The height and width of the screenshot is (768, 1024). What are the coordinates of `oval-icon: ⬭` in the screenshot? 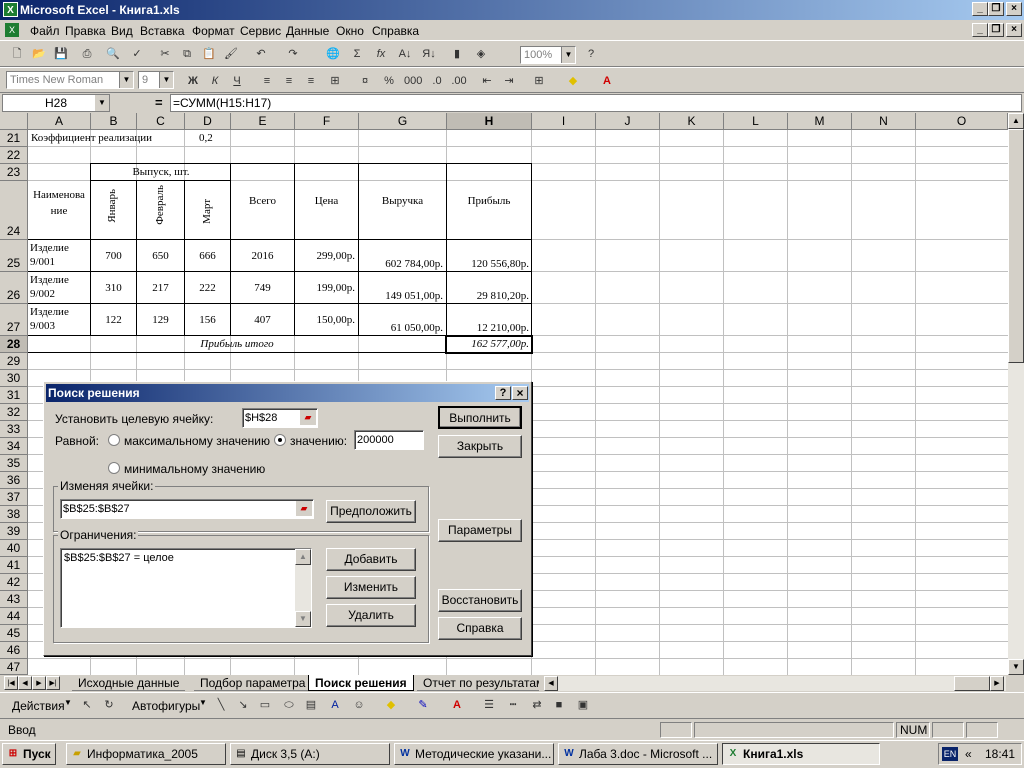 It's located at (289, 705).